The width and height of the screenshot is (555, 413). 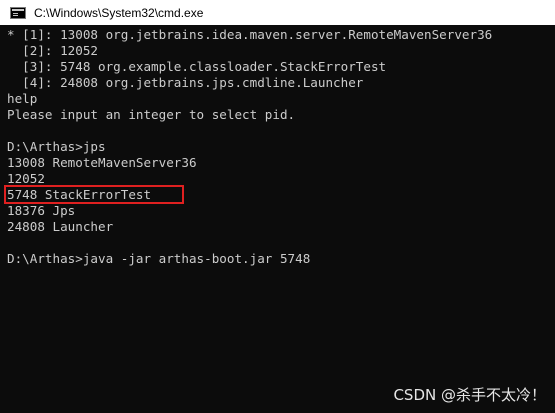 What do you see at coordinates (56, 146) in the screenshot?
I see `console-line: D:\Arthas>jps` at bounding box center [56, 146].